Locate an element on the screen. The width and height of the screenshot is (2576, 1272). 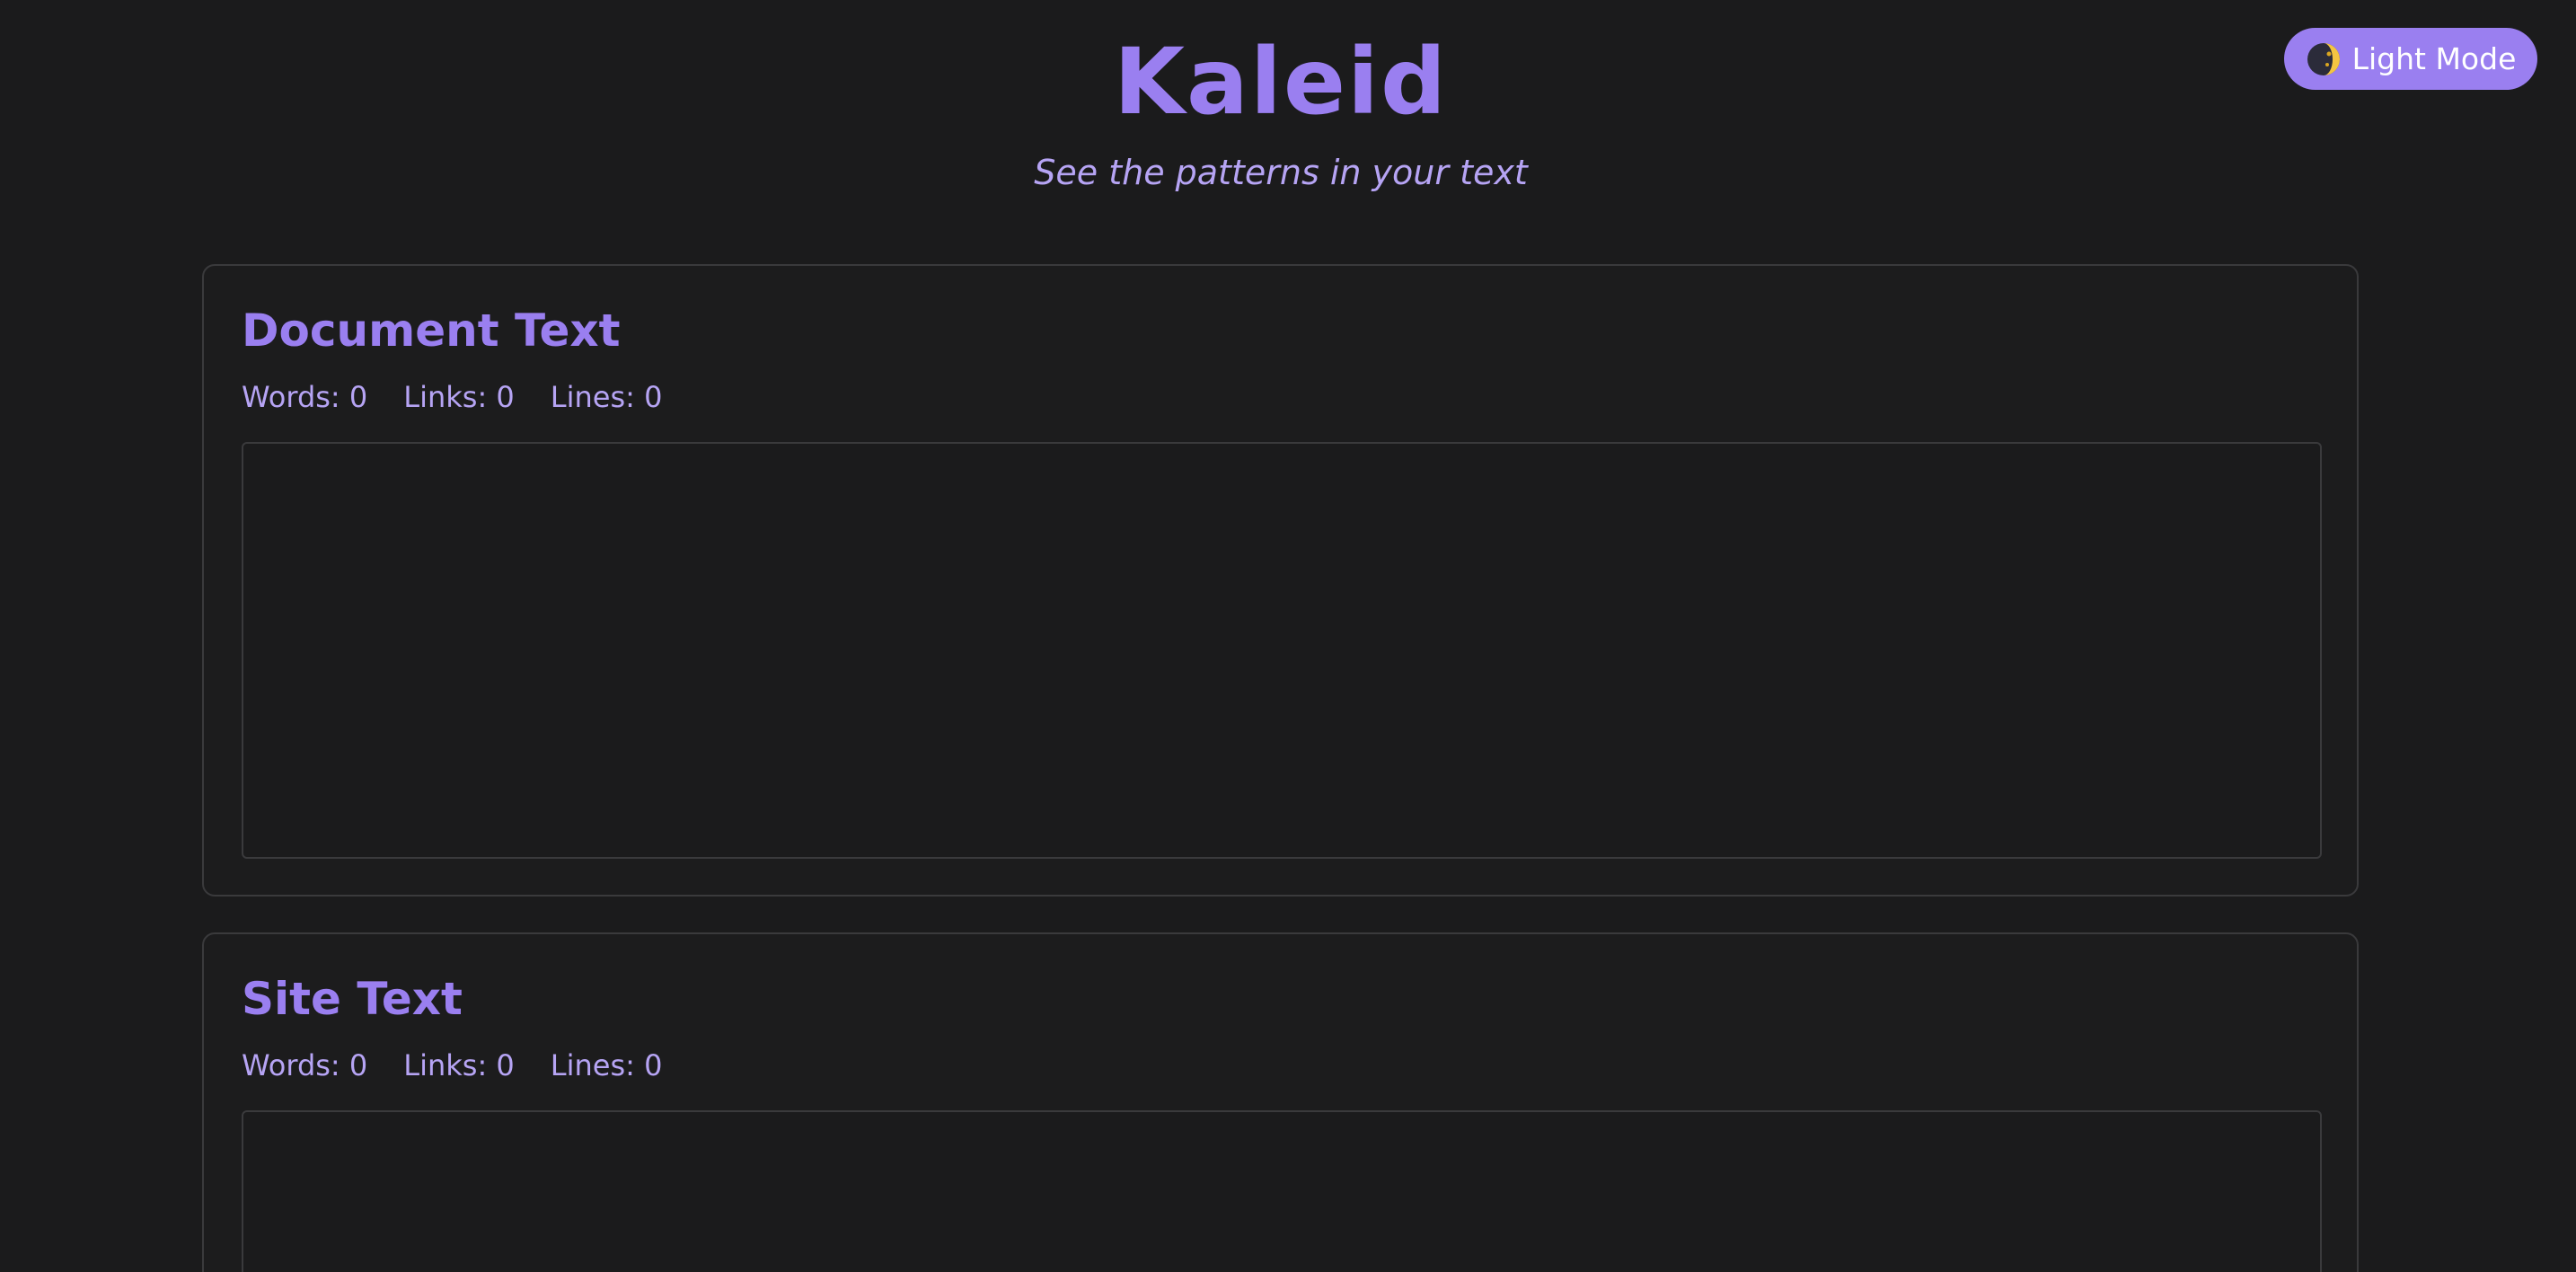
theme-toggle-label: Light Mode is located at coordinates (2434, 58).